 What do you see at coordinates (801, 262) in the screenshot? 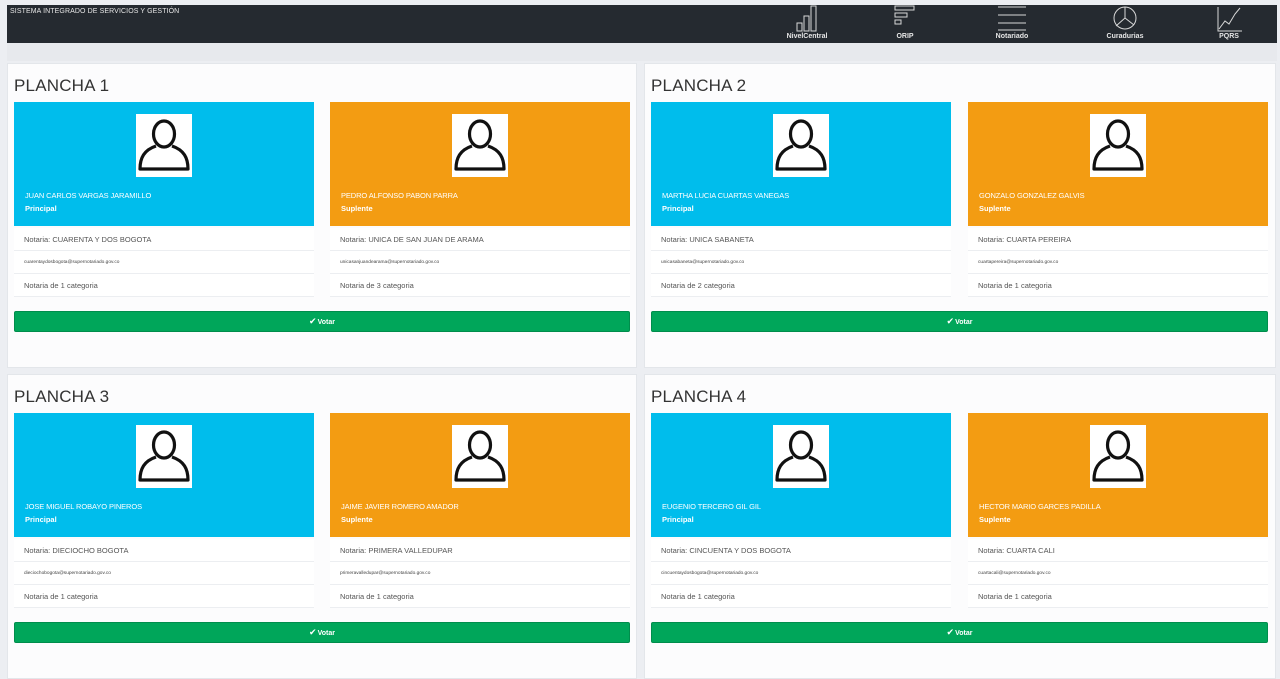
I see `candidate-email: unicasabaneta@supernotariado.gov.co` at bounding box center [801, 262].